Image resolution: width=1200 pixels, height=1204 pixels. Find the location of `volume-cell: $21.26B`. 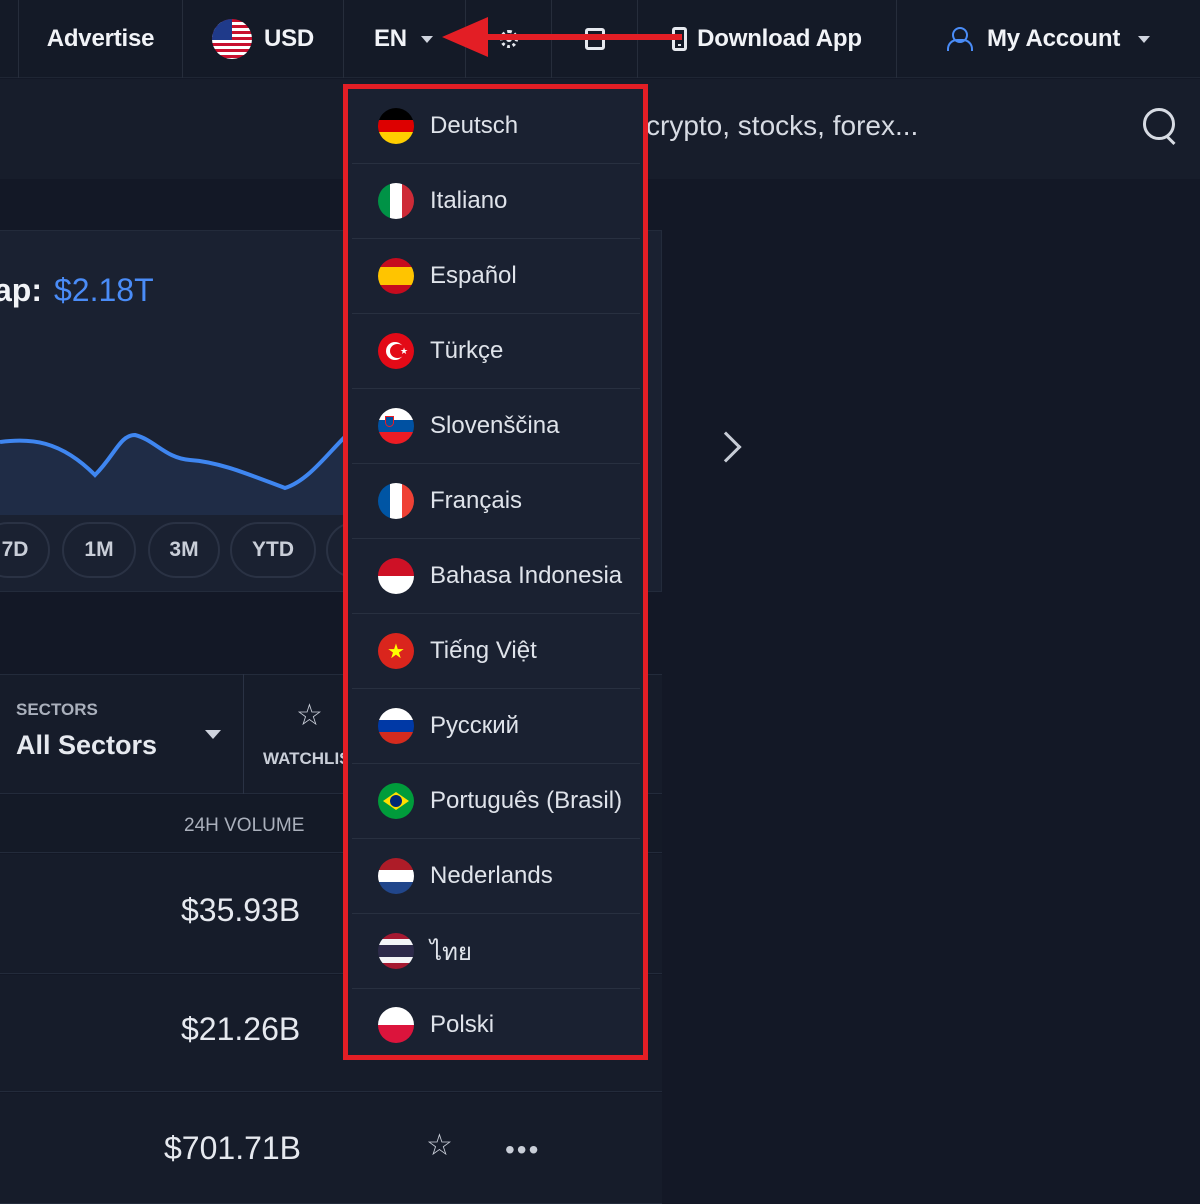

volume-cell: $21.26B is located at coordinates (241, 1029).